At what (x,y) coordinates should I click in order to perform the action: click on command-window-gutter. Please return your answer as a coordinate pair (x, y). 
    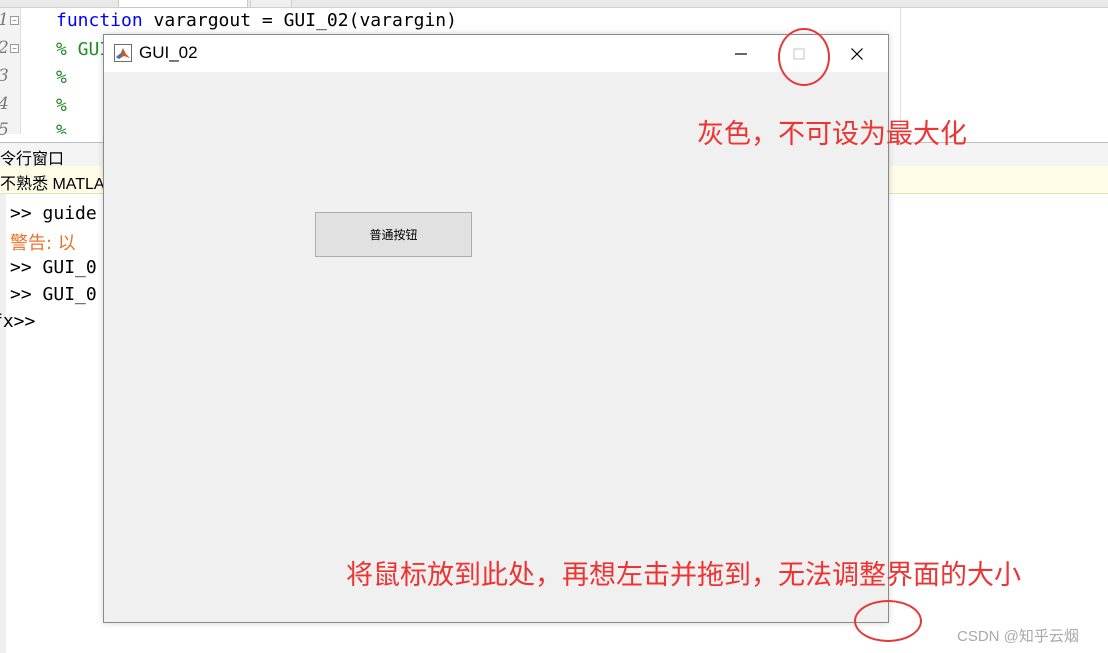
    Looking at the image, I should click on (3, 423).